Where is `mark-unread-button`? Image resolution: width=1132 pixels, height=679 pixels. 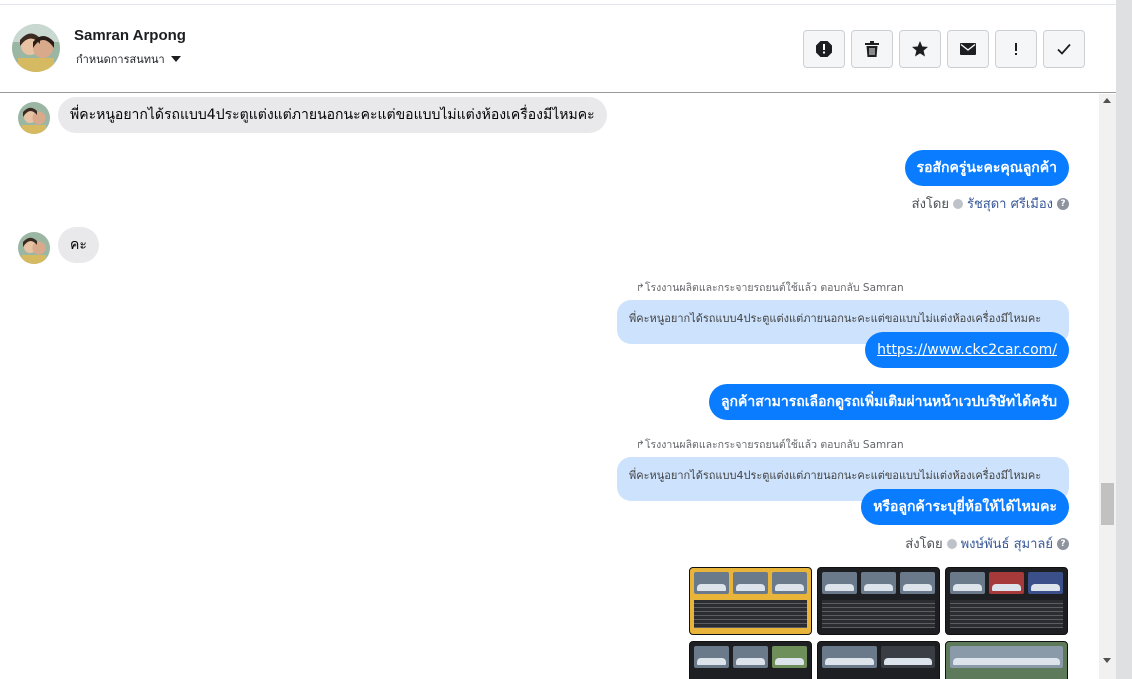 mark-unread-button is located at coordinates (968, 49).